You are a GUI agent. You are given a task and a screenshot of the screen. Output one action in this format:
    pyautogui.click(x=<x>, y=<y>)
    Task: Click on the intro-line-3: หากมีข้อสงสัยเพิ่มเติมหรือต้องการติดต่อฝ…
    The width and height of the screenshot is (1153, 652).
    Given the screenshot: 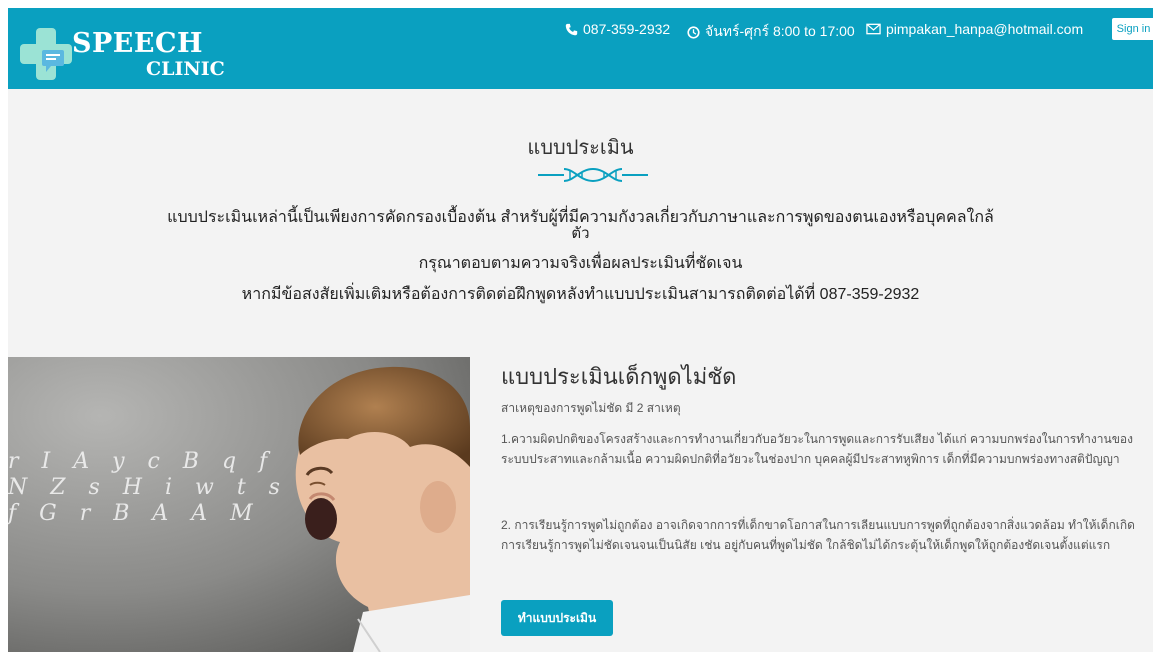 What is the action you would take?
    pyautogui.click(x=580, y=294)
    